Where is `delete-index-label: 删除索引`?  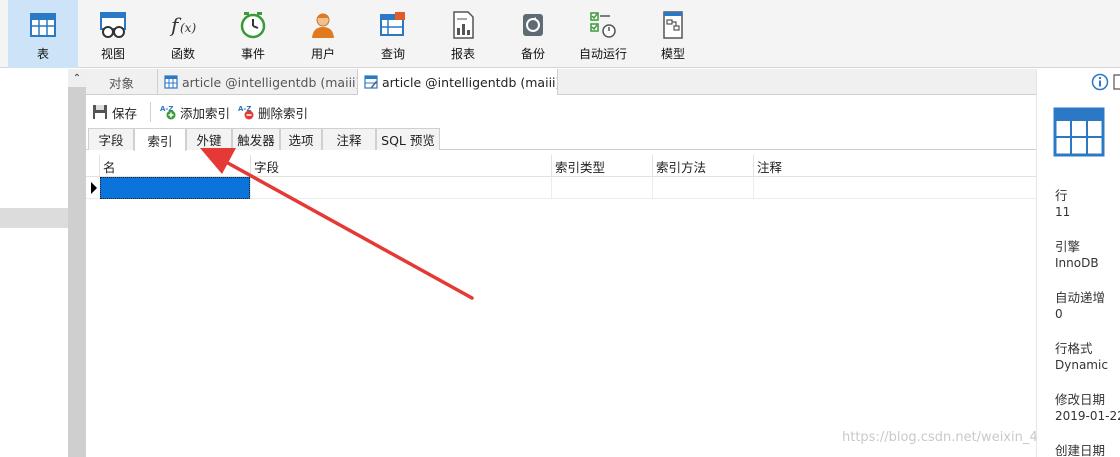
delete-index-label: 删除索引 is located at coordinates (283, 113).